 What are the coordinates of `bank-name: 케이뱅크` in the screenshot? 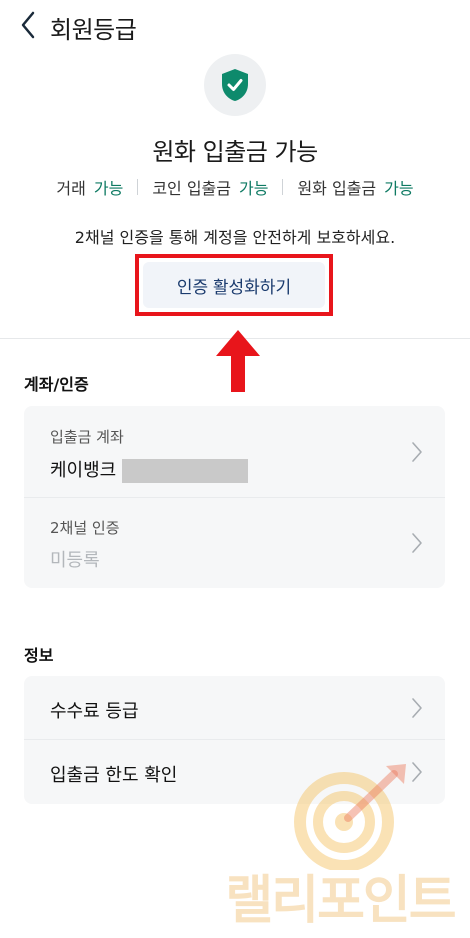 It's located at (83, 470).